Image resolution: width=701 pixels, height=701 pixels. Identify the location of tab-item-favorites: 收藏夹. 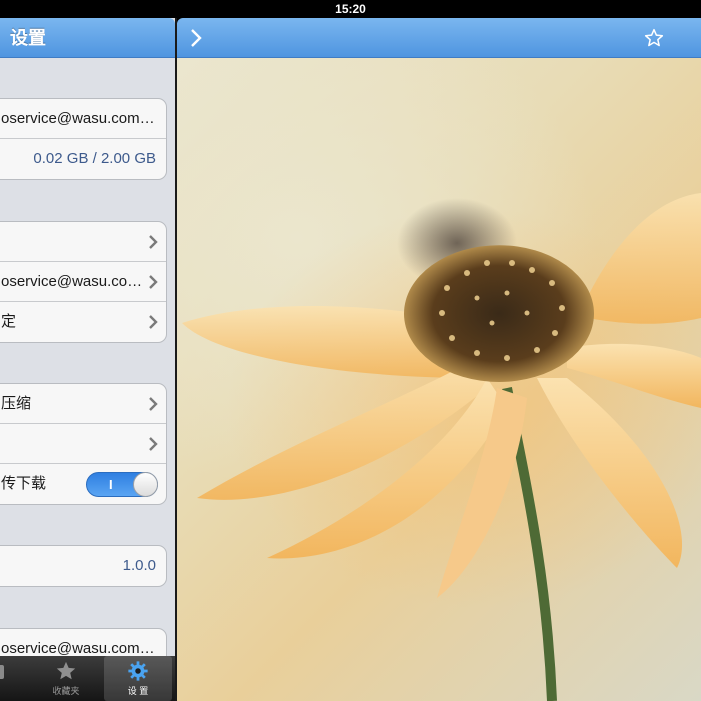
(66, 678).